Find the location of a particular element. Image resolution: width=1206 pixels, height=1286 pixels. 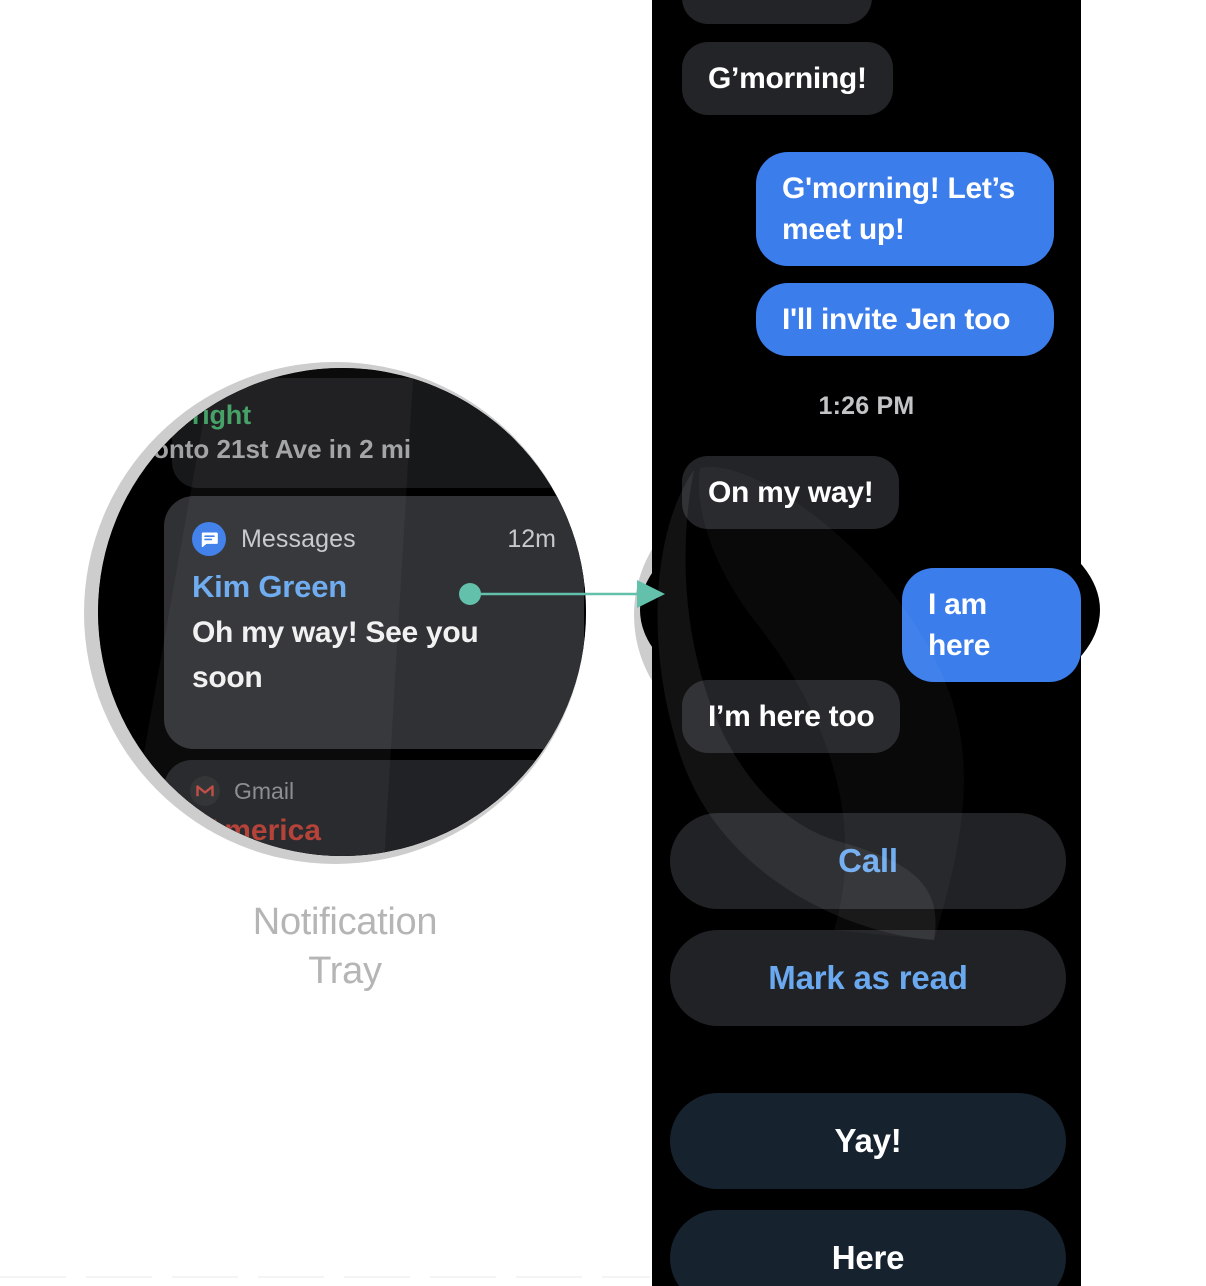

chat-bubble: G'morning! Let’s meet up! is located at coordinates (905, 209).